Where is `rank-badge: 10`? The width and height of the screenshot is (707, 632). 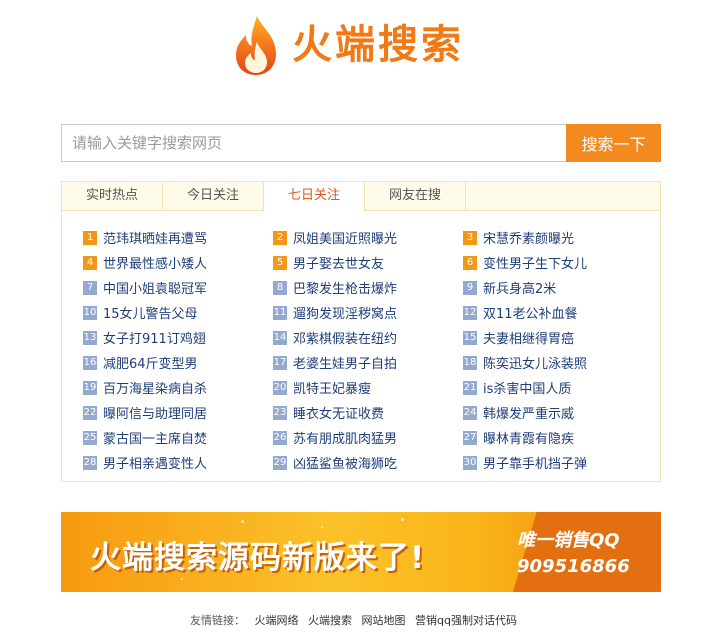
rank-badge: 10 is located at coordinates (90, 312).